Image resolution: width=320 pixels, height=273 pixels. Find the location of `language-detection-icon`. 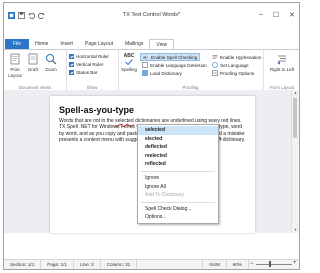

language-detection-icon is located at coordinates (145, 65).